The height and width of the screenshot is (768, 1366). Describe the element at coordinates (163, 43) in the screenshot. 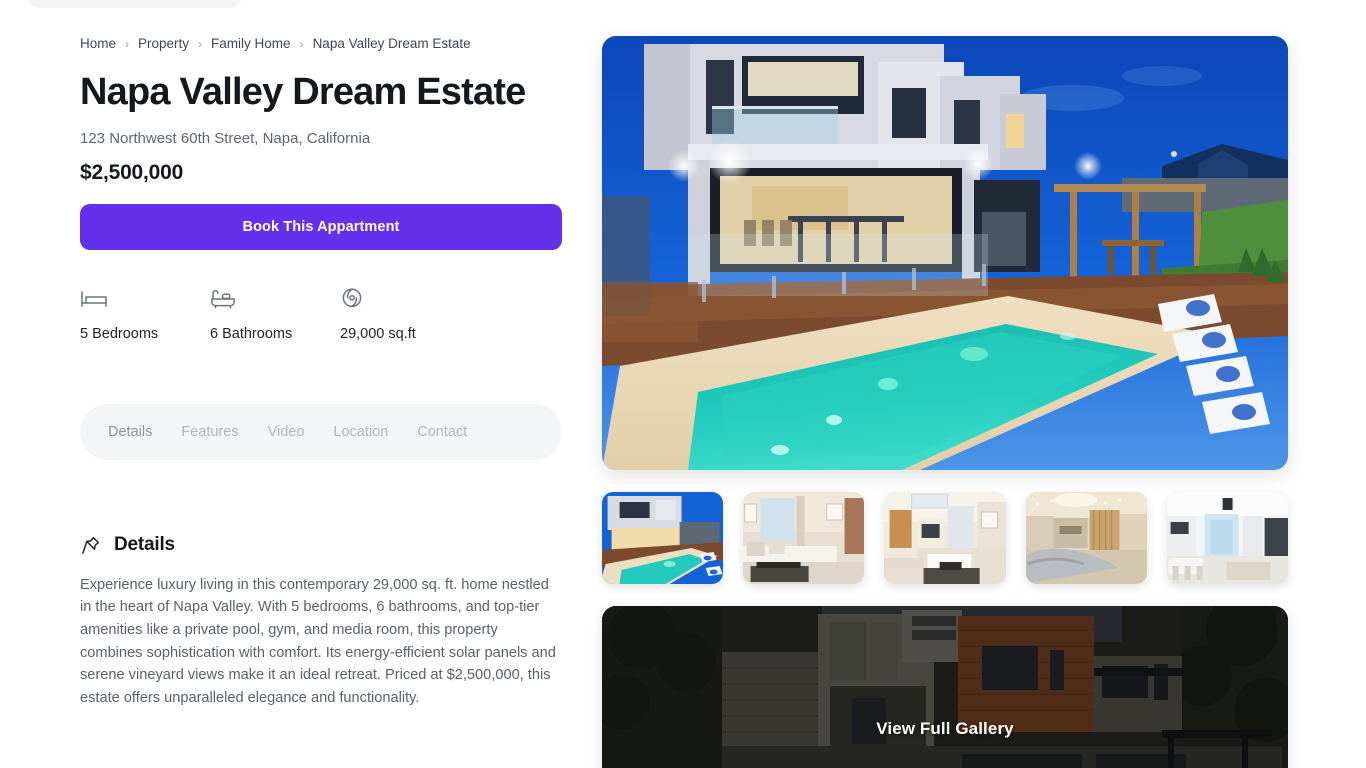

I see `breadcrumb-item-property: Property` at that location.